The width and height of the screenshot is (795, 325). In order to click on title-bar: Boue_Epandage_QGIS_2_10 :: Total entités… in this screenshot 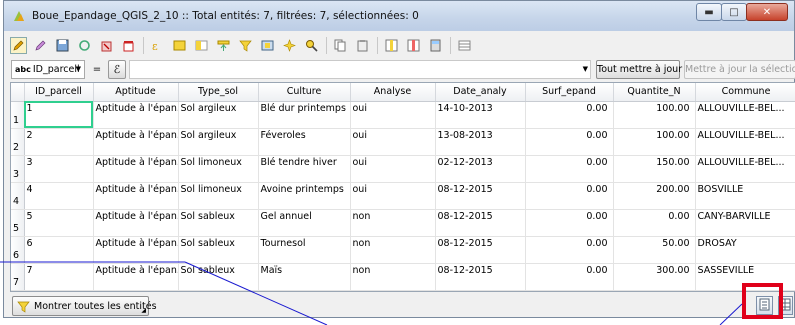, I will do `click(399, 16)`.